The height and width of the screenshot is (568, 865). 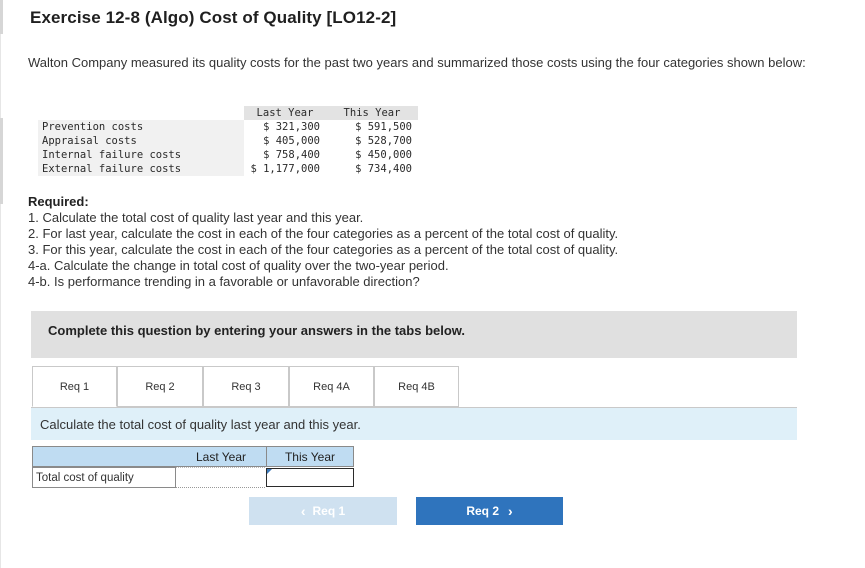 What do you see at coordinates (269, 471) in the screenshot?
I see `input-marker-icon` at bounding box center [269, 471].